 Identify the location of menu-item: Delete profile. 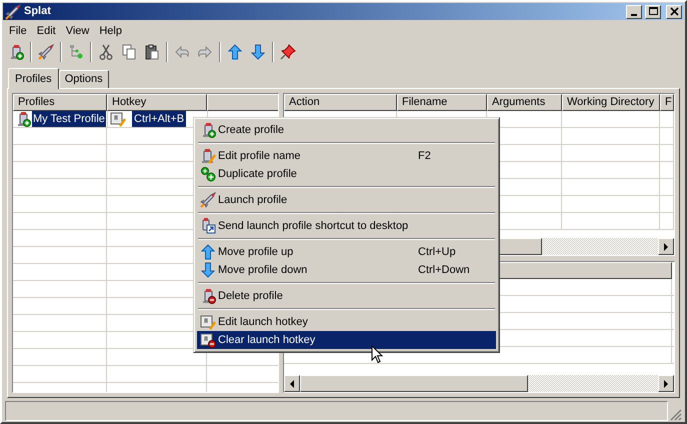
(346, 296).